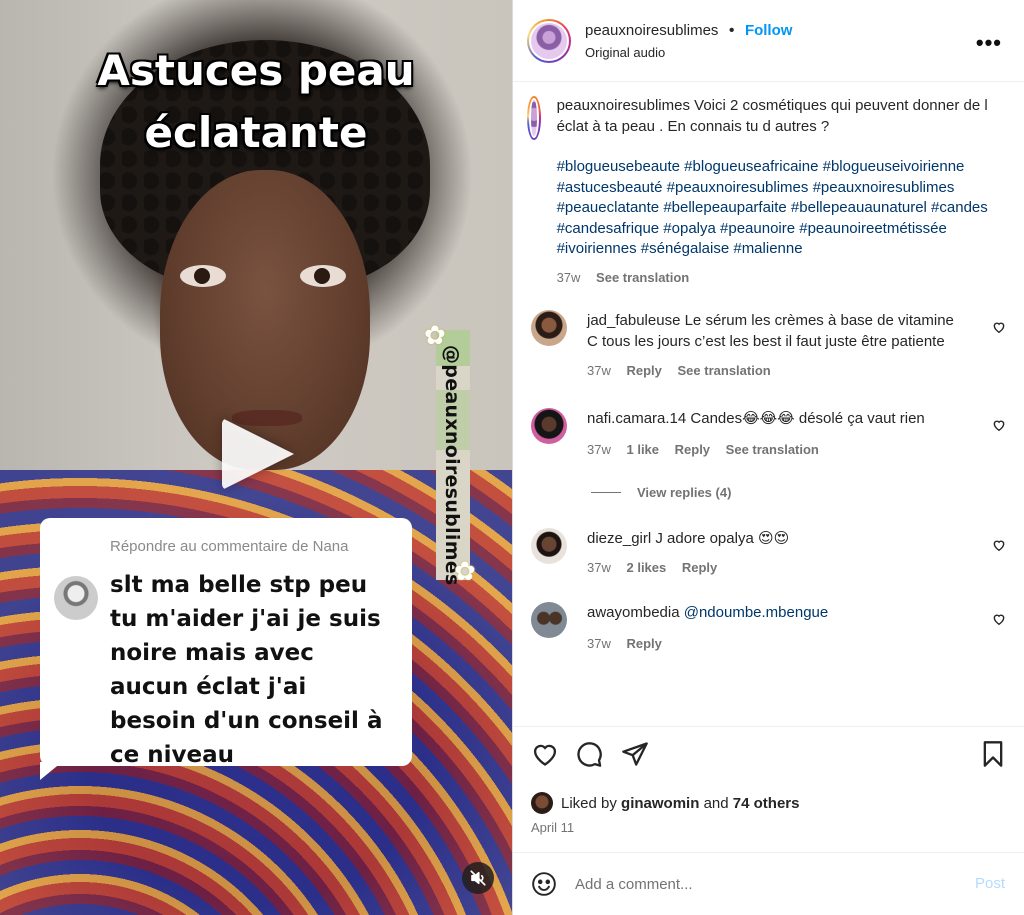 The image size is (1024, 915). Describe the element at coordinates (606, 492) in the screenshot. I see `replies-divider` at that location.